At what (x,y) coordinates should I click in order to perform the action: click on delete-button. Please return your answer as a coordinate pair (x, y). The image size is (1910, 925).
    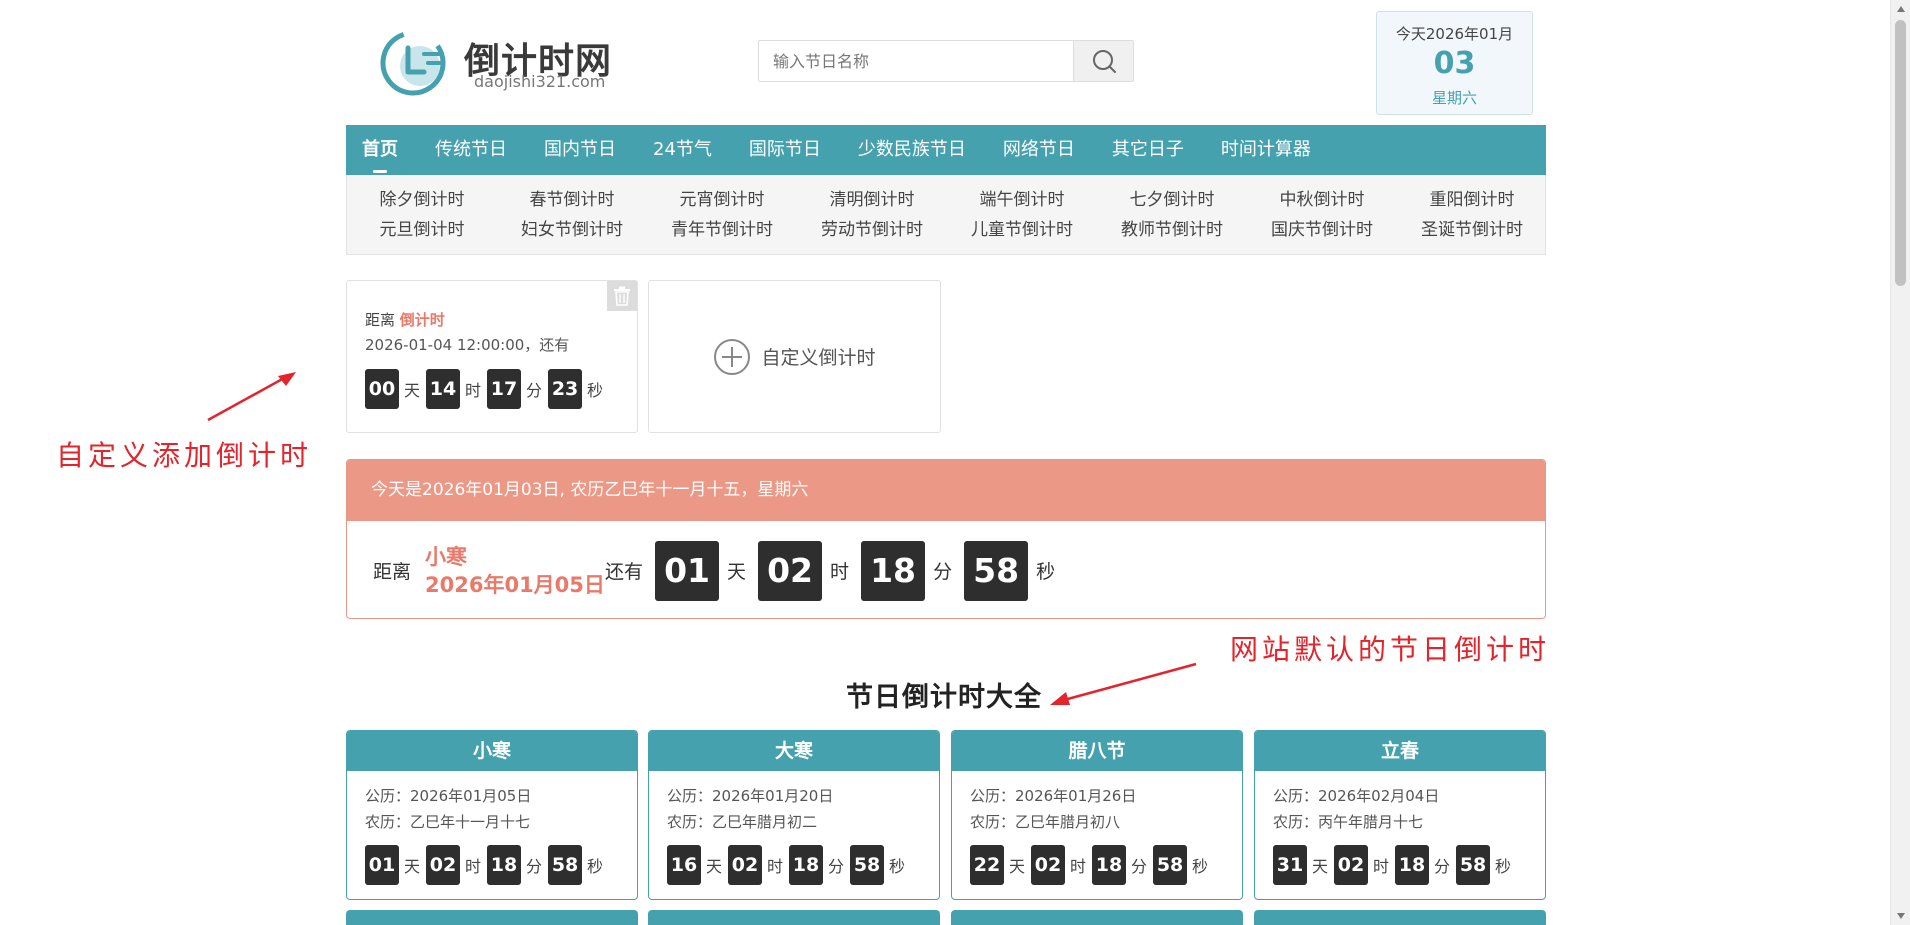
    Looking at the image, I should click on (622, 296).